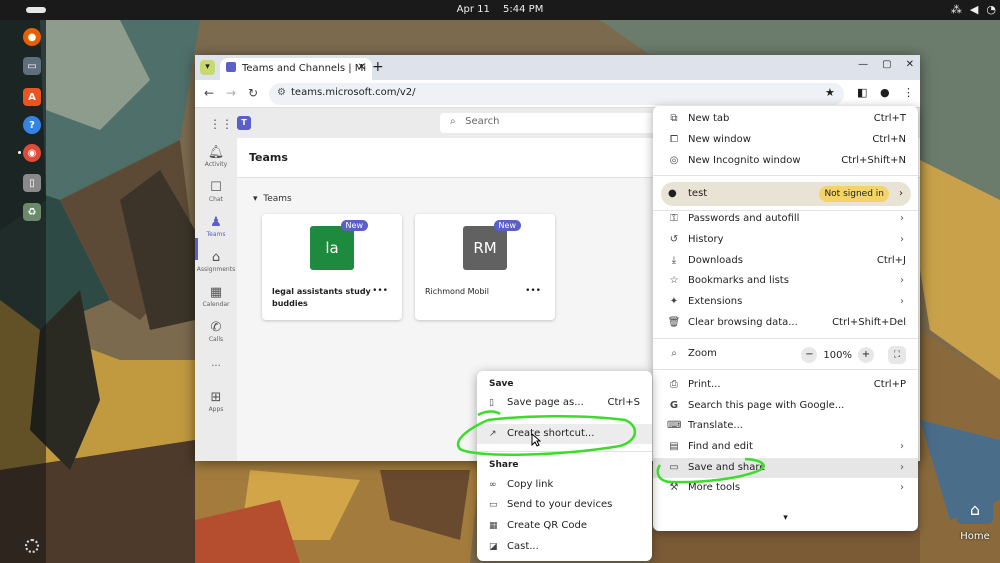  Describe the element at coordinates (296, 69) in the screenshot. I see `tab-teams: Teams and Channels | Mi ✕` at that location.